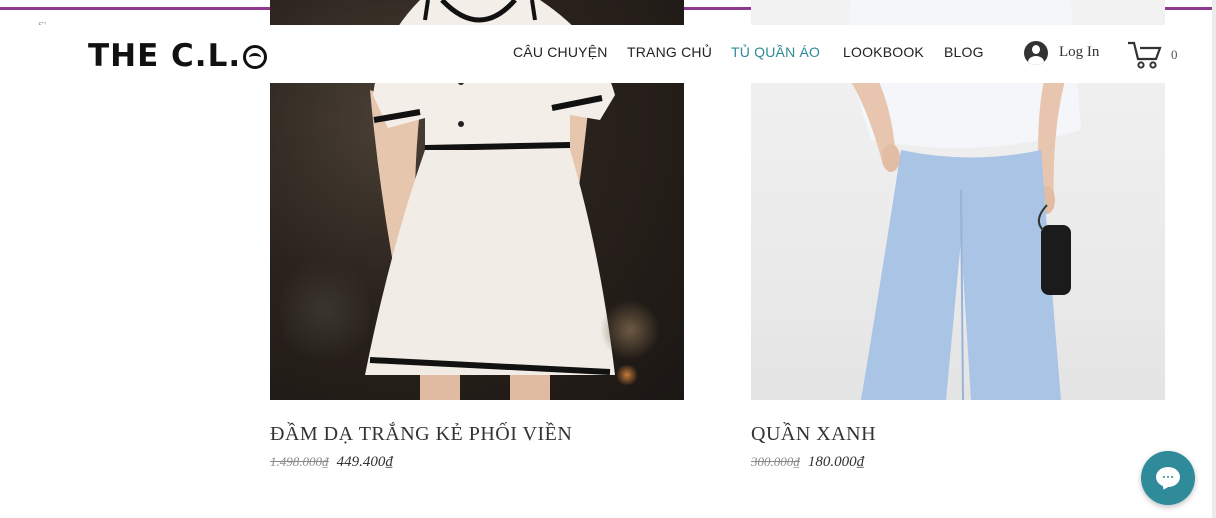 The height and width of the screenshot is (518, 1216). Describe the element at coordinates (1079, 52) in the screenshot. I see `login-link: Log In` at that location.